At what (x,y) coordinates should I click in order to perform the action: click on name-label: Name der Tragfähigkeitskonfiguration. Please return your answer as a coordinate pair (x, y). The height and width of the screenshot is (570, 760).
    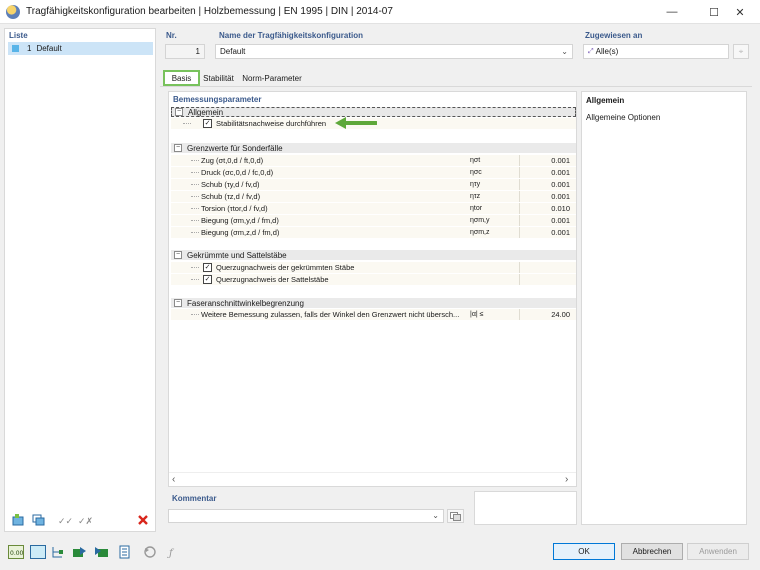
    Looking at the image, I should click on (291, 35).